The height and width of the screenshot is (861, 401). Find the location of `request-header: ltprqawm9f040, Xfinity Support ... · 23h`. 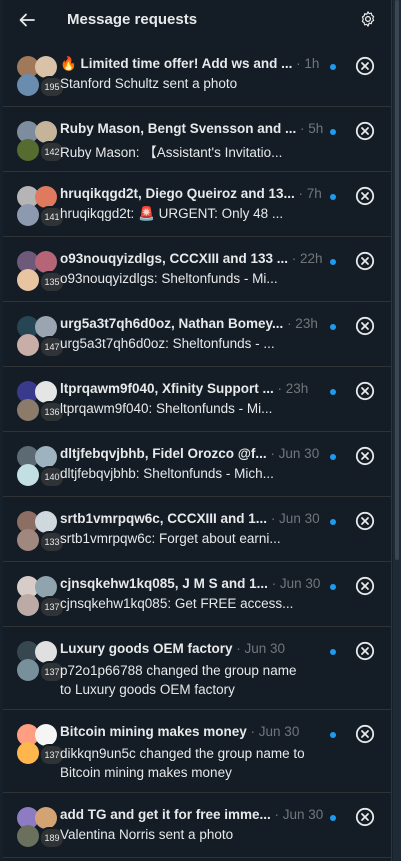

request-header: ltprqawm9f040, Xfinity Support ... · 23h is located at coordinates (195, 390).